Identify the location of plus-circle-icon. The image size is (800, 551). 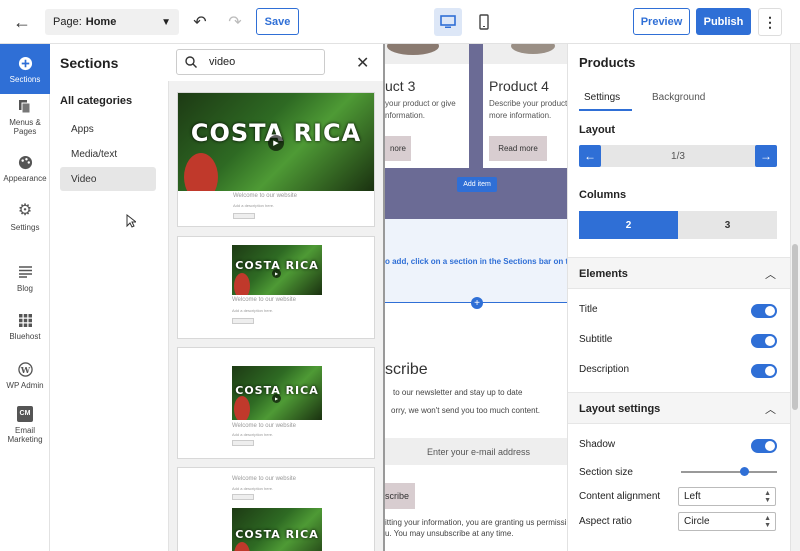
(25, 63).